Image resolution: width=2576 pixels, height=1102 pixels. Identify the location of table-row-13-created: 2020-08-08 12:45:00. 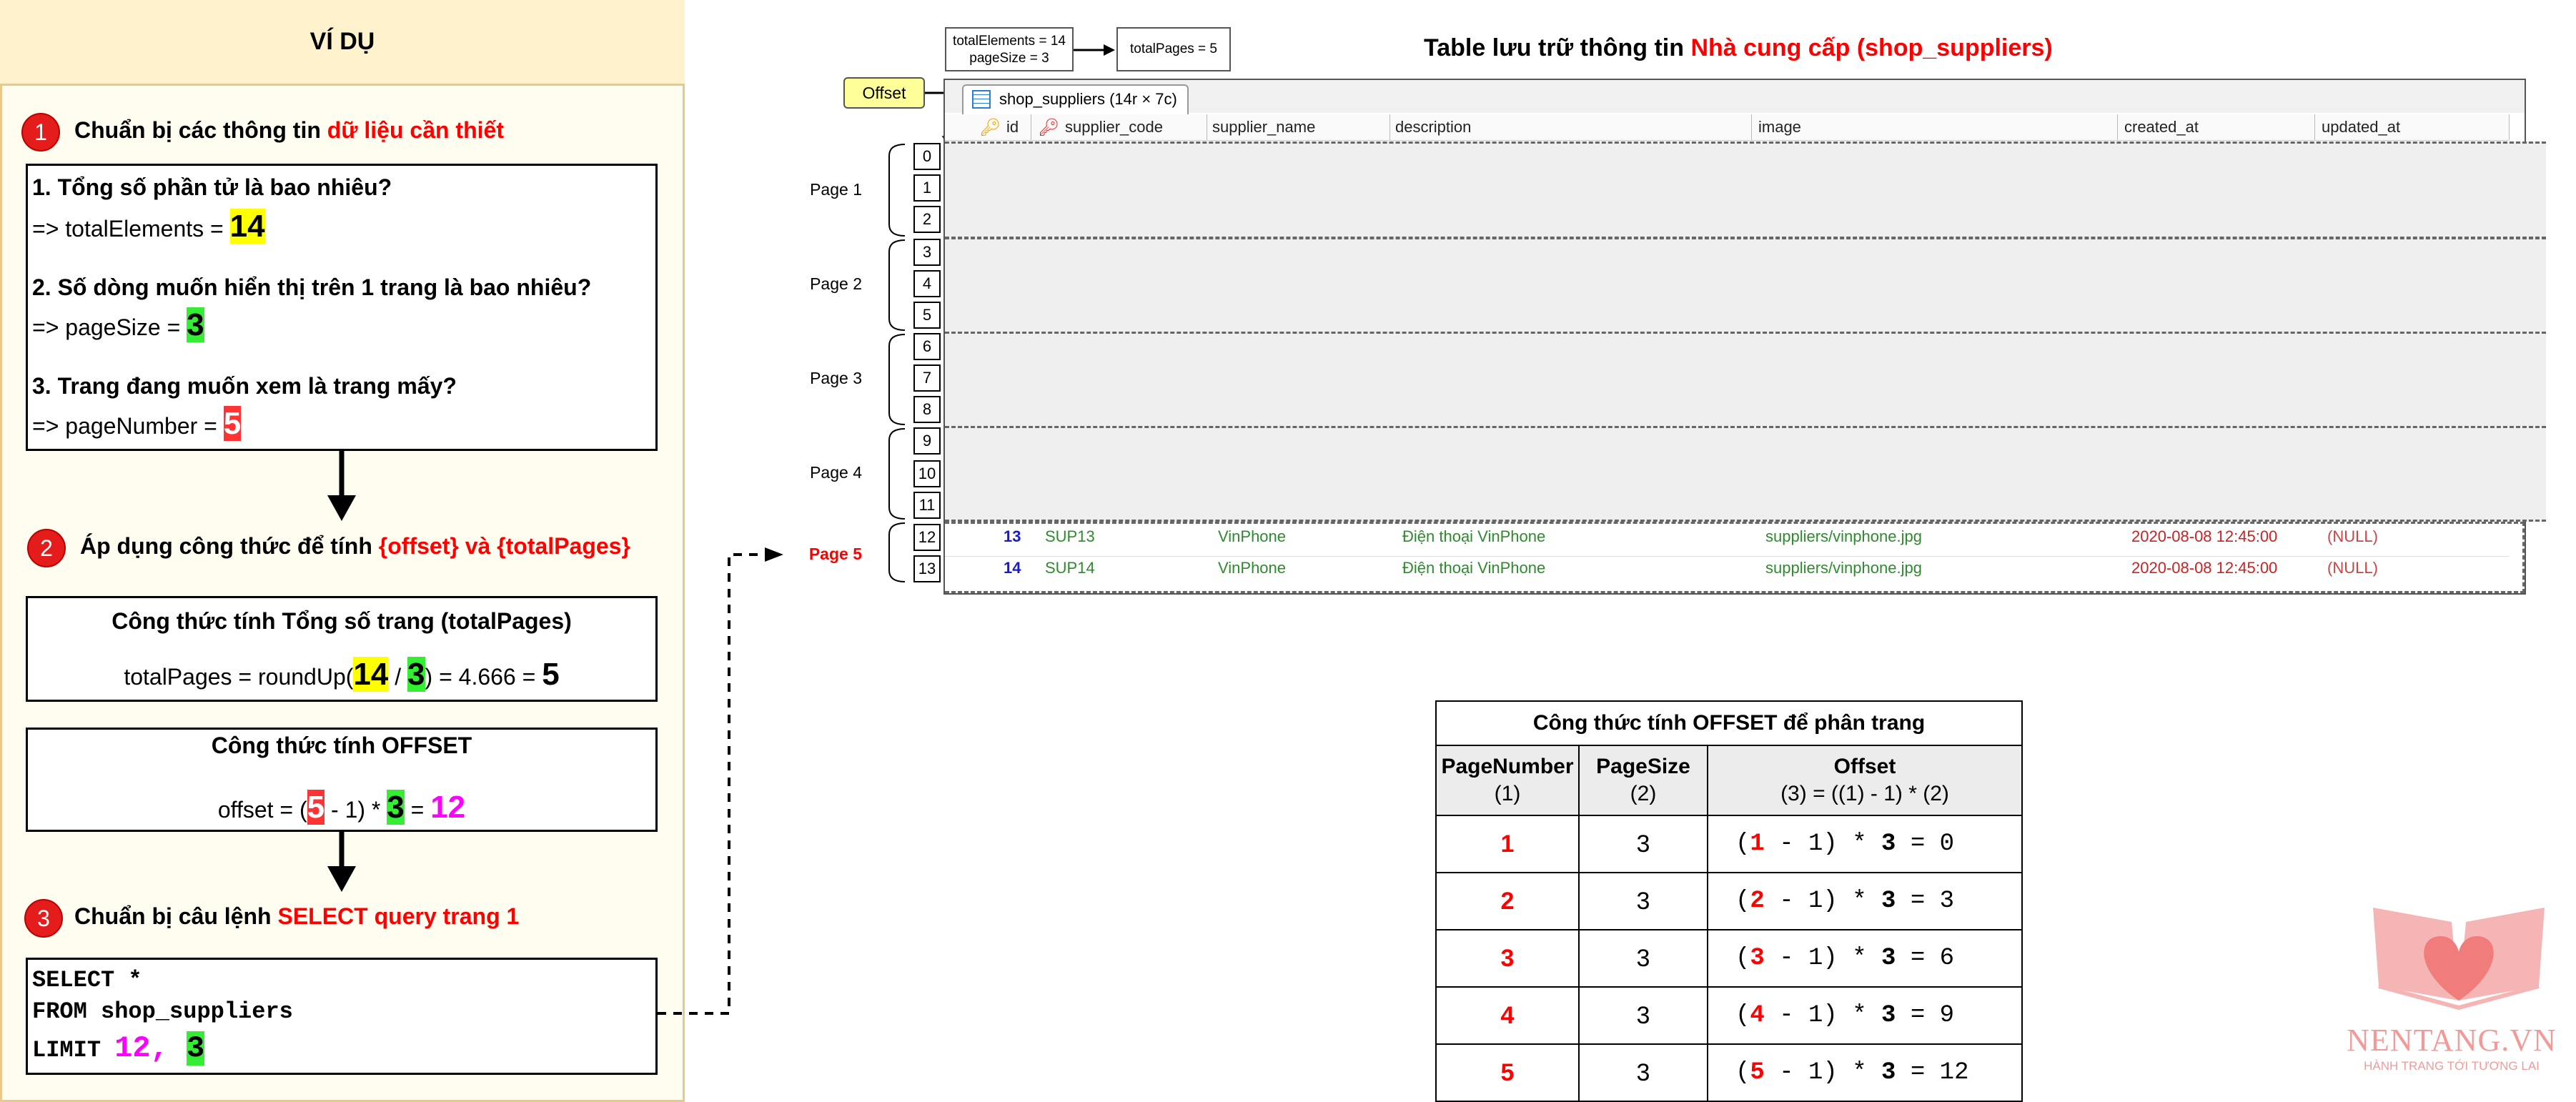
(2204, 536).